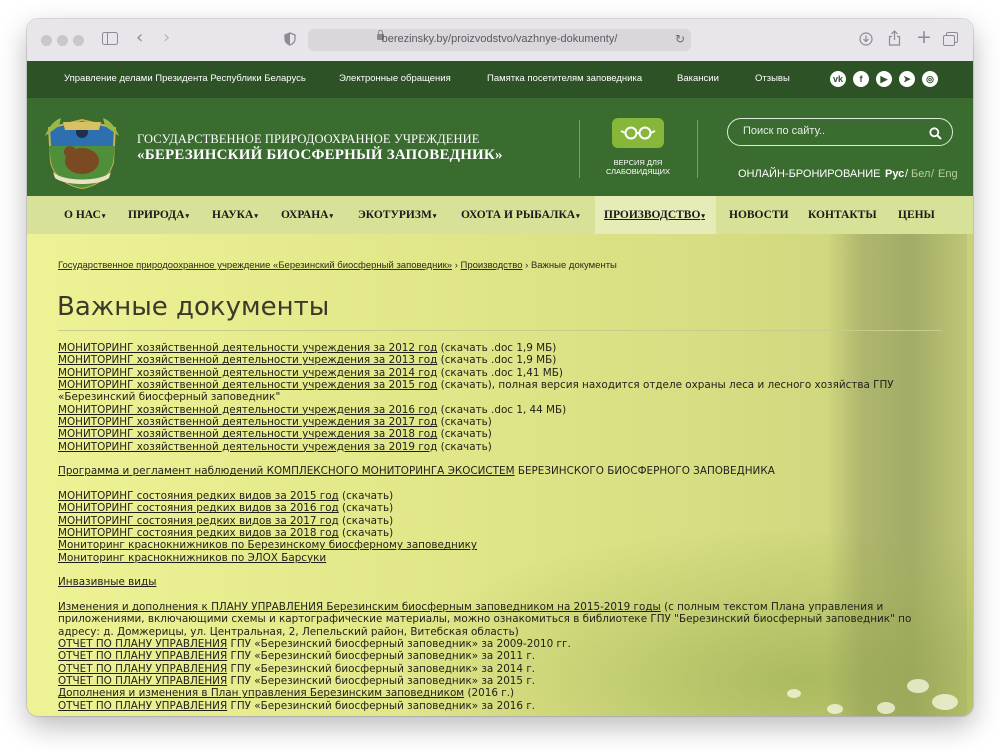 The image size is (1000, 750). What do you see at coordinates (948, 174) in the screenshot?
I see `lang-en: Eng` at bounding box center [948, 174].